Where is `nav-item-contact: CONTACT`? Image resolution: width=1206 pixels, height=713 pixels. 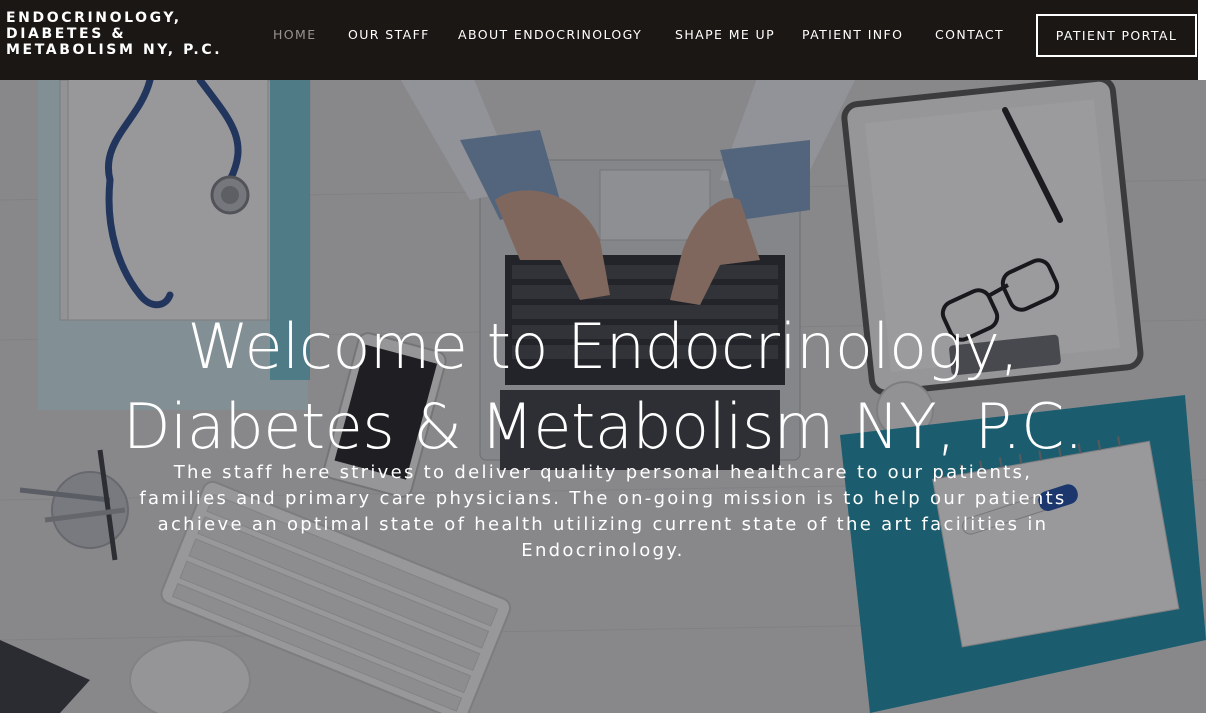 nav-item-contact: CONTACT is located at coordinates (969, 34).